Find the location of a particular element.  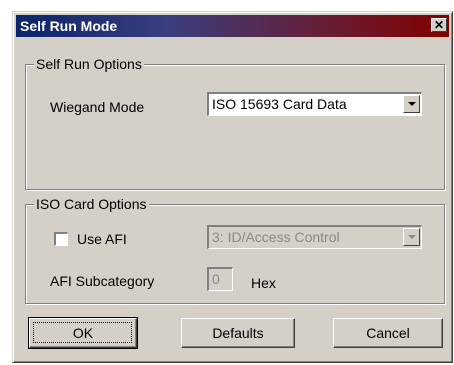

afi-subcategory-input: 0 is located at coordinates (220, 279).